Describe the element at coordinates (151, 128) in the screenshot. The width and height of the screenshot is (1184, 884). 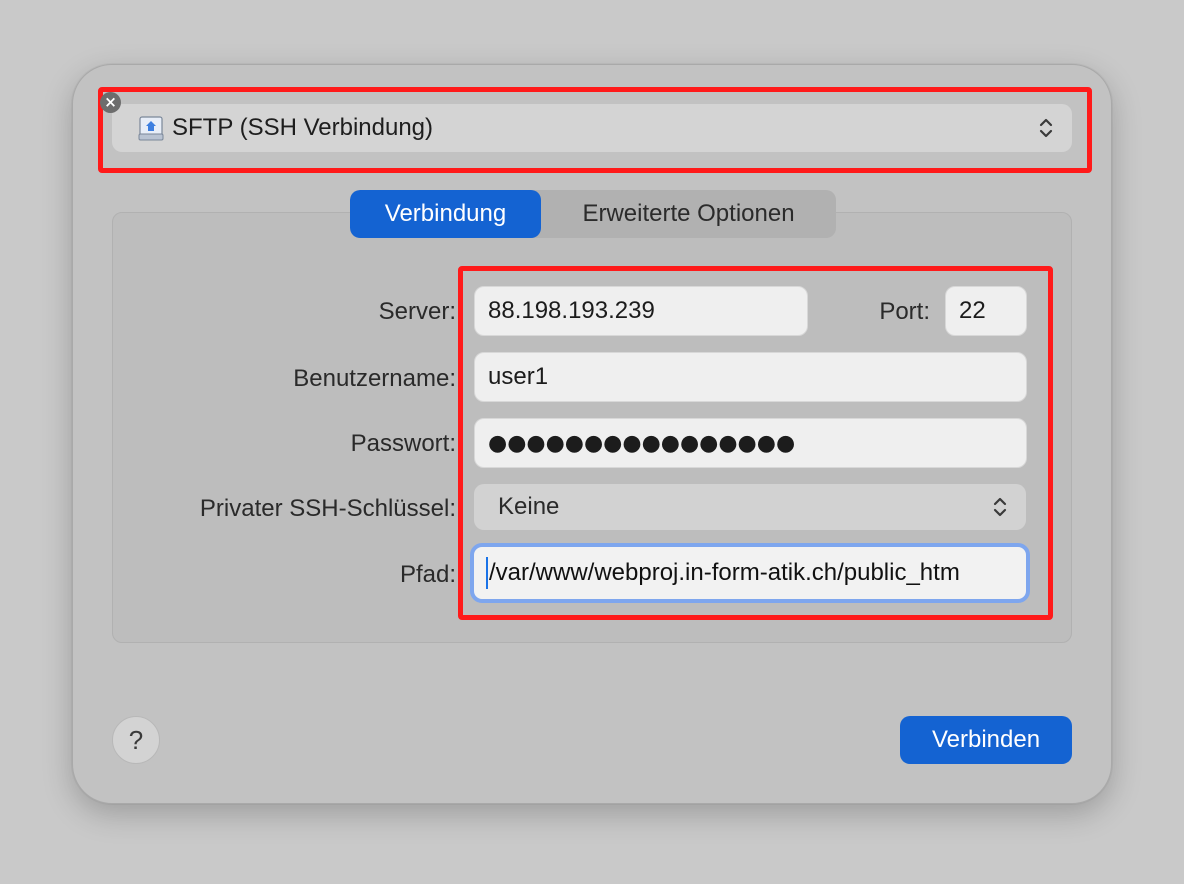
I see `network-drive-icon` at that location.